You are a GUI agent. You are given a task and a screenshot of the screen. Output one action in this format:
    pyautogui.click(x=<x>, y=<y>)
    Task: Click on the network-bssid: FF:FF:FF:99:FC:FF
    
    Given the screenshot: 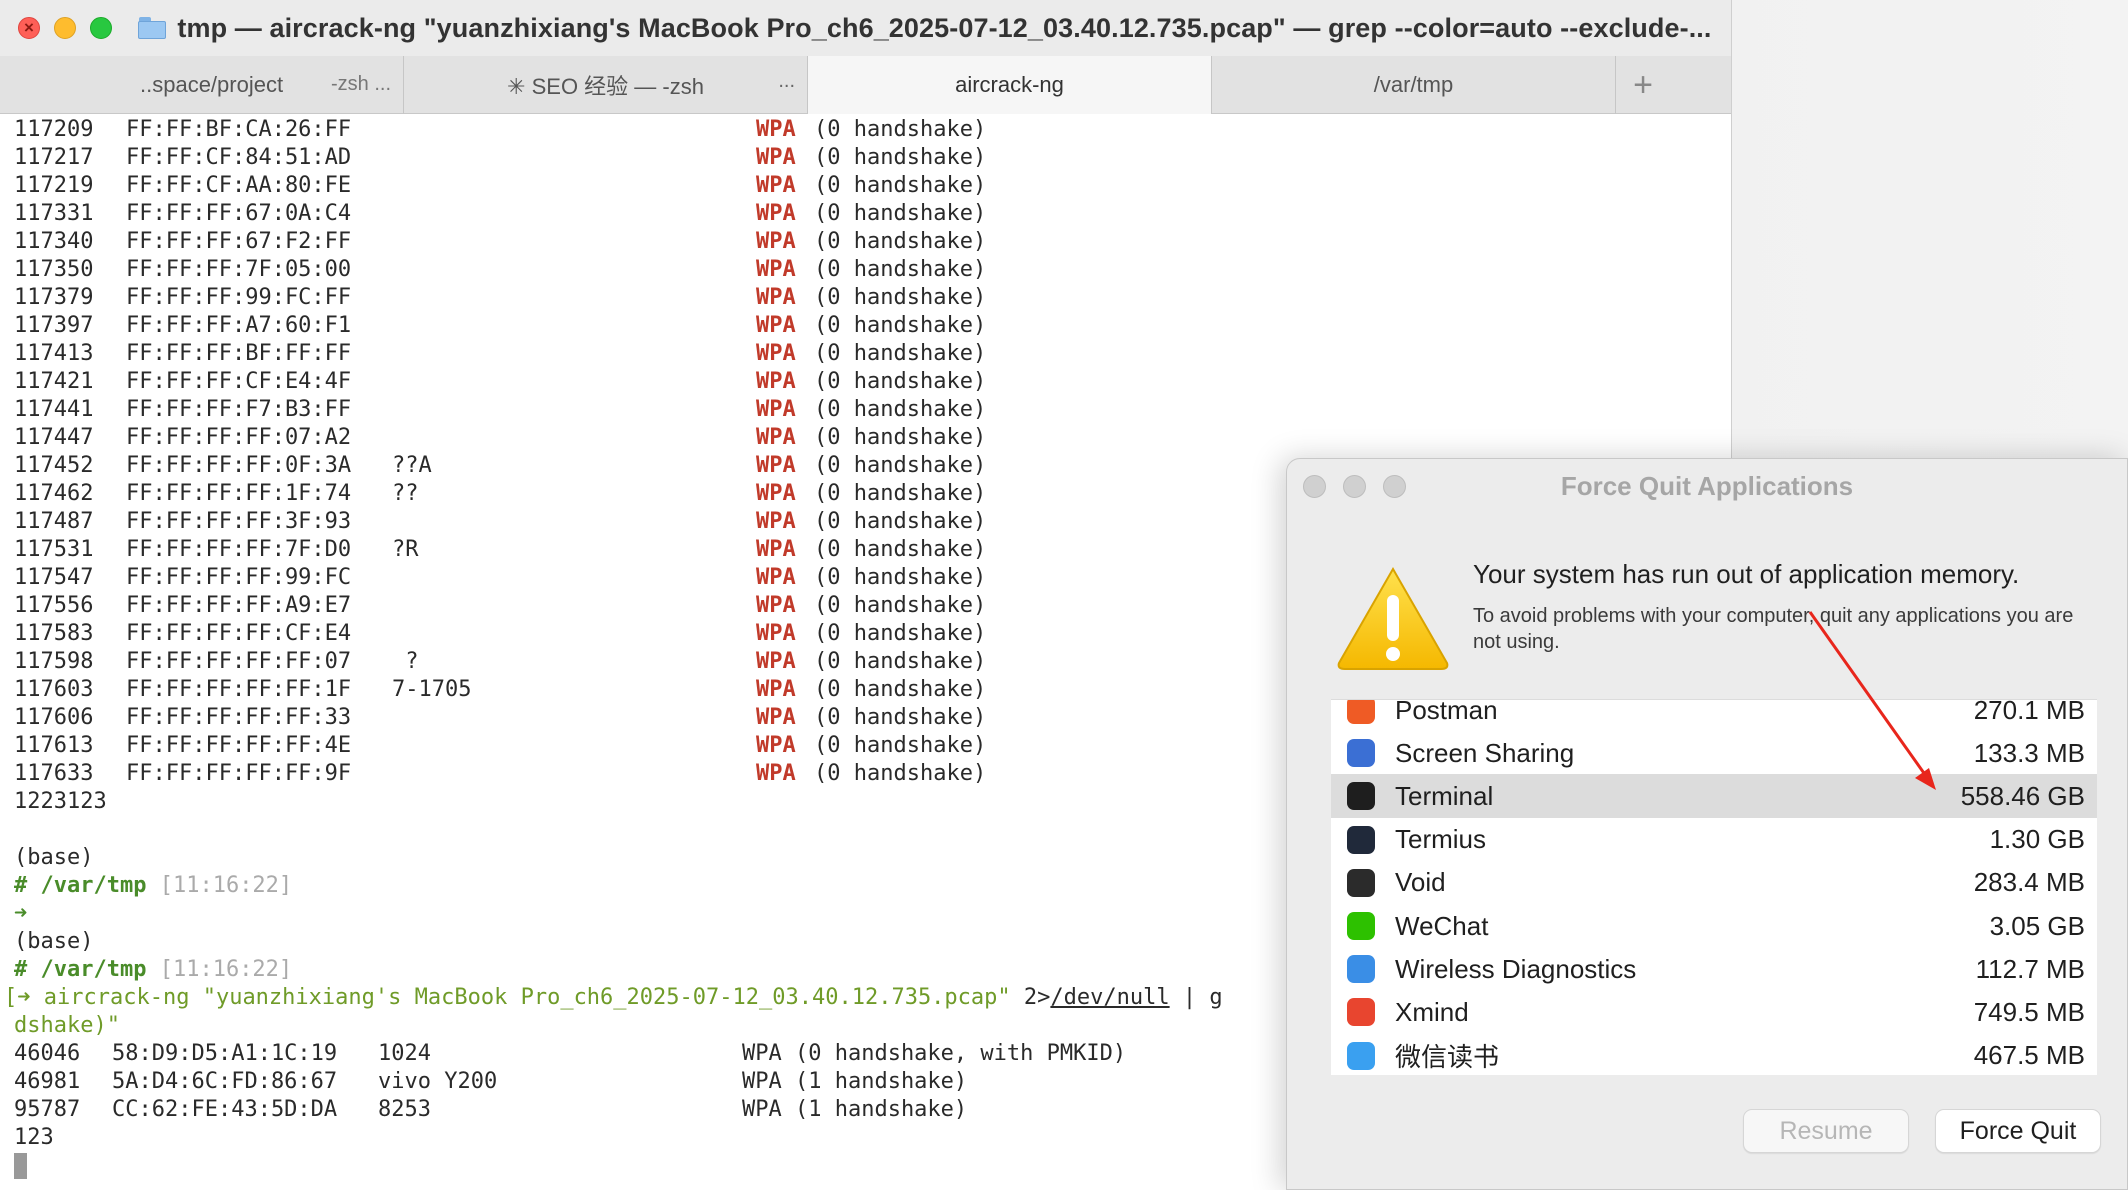 What is the action you would take?
    pyautogui.click(x=239, y=297)
    